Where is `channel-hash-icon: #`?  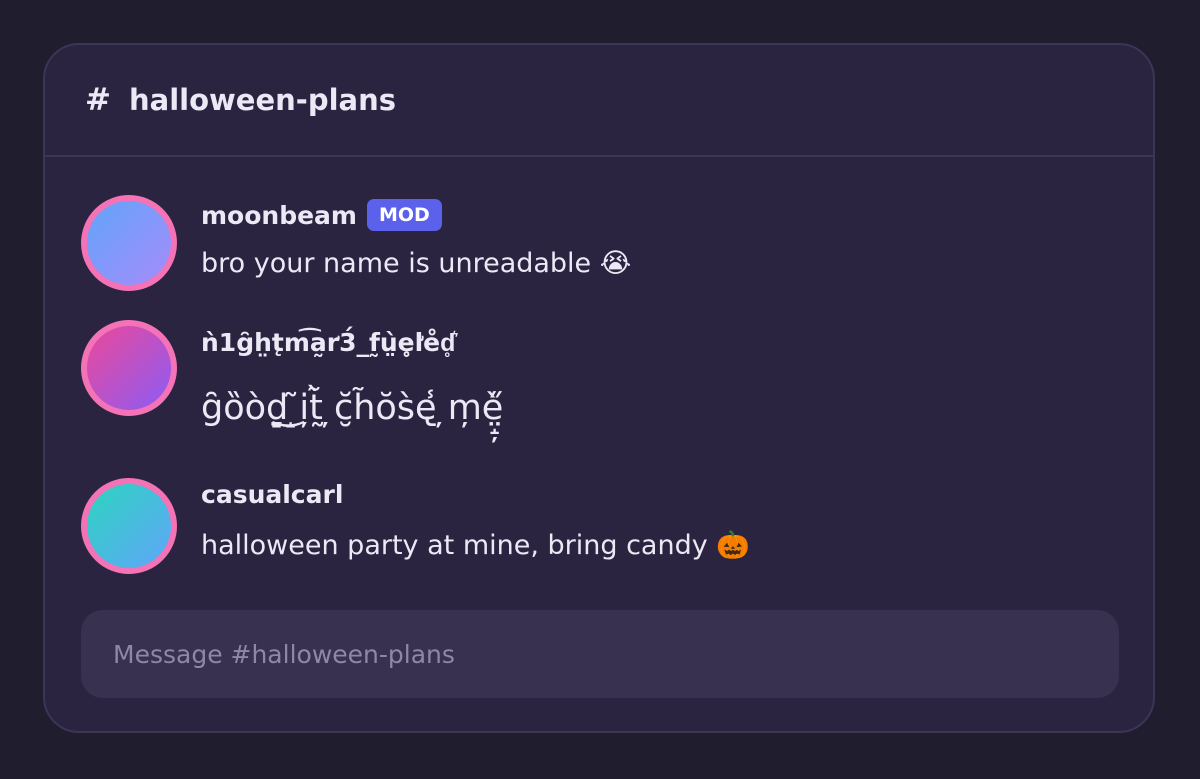
channel-hash-icon: # is located at coordinates (98, 100).